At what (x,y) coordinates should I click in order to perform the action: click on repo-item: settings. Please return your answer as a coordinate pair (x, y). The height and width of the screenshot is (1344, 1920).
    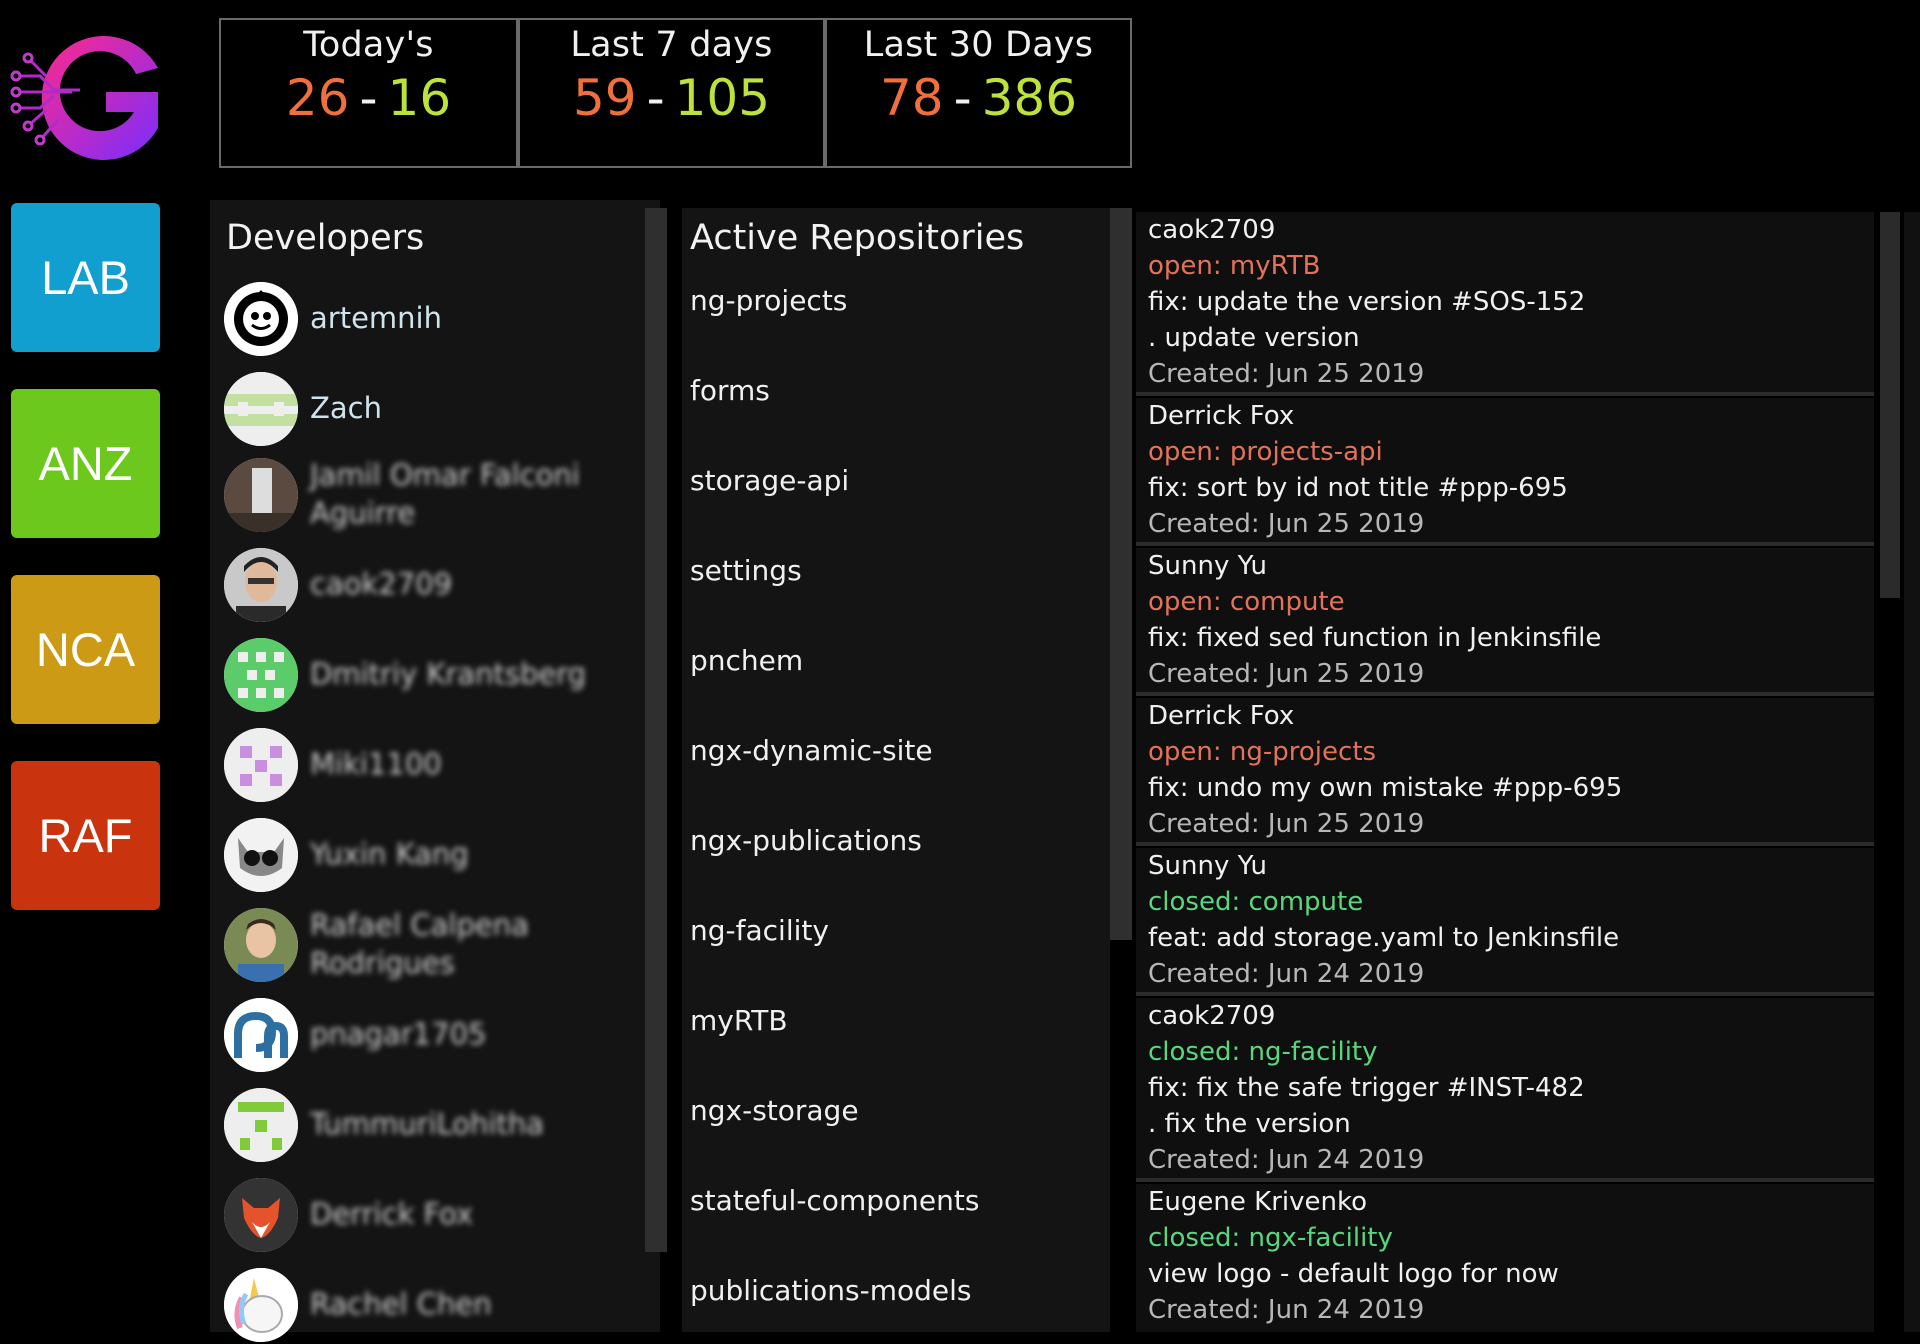
    Looking at the image, I should click on (746, 570).